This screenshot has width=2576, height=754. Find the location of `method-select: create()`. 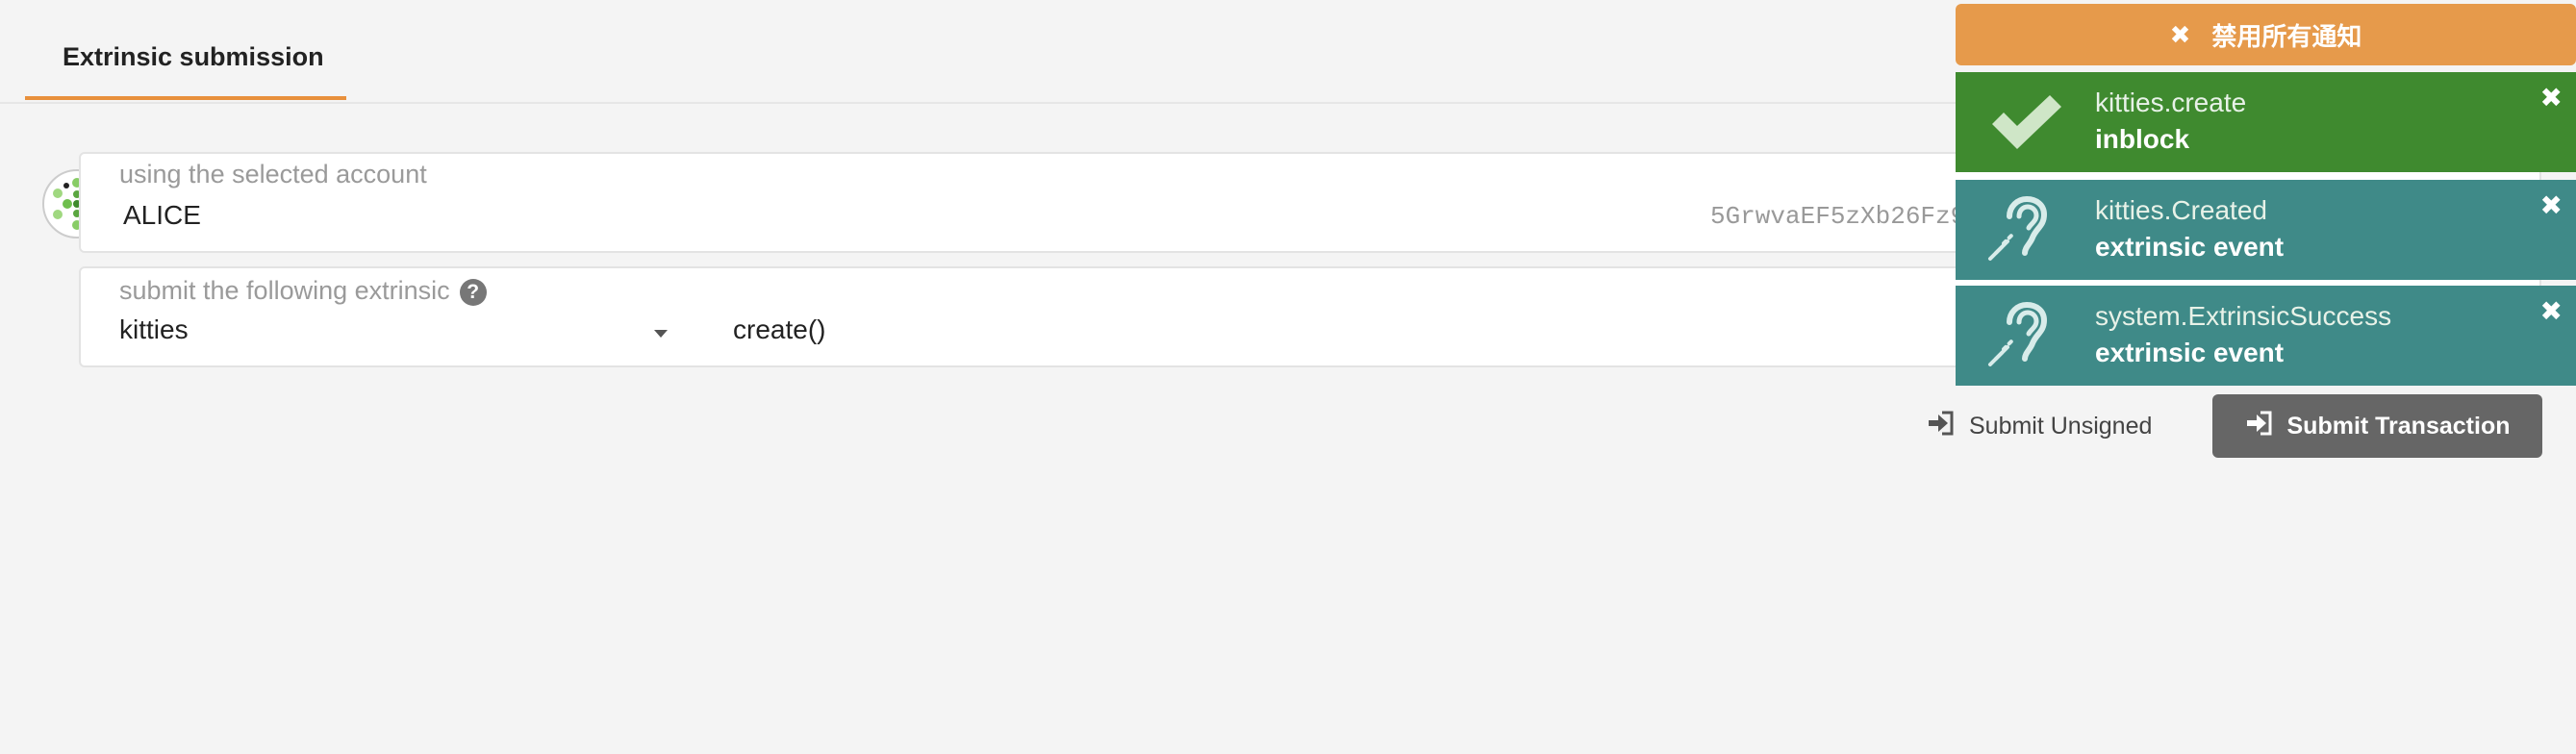

method-select: create() is located at coordinates (779, 329).